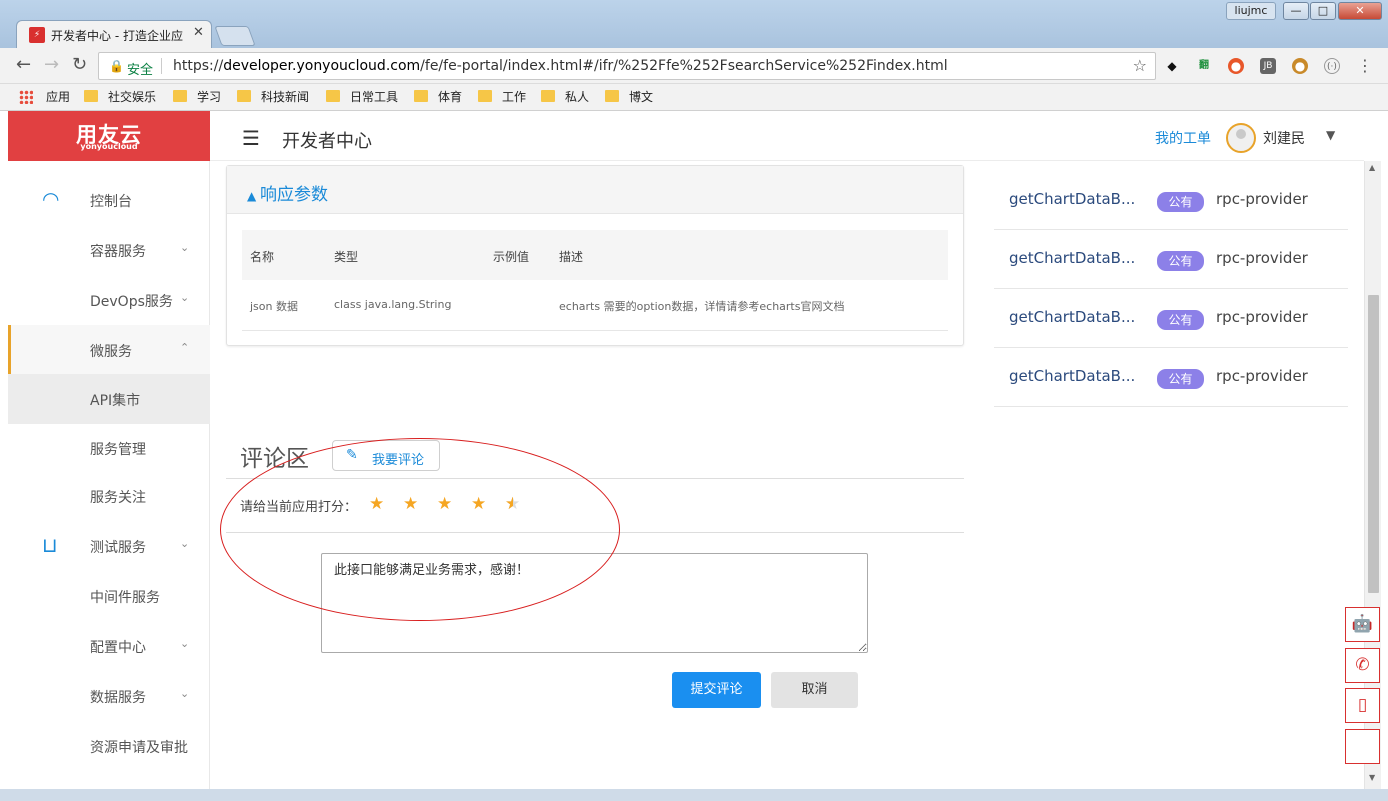 The height and width of the screenshot is (801, 1388). What do you see at coordinates (109, 496) in the screenshot?
I see `sidebar-item-service-follow: 服务关注` at bounding box center [109, 496].